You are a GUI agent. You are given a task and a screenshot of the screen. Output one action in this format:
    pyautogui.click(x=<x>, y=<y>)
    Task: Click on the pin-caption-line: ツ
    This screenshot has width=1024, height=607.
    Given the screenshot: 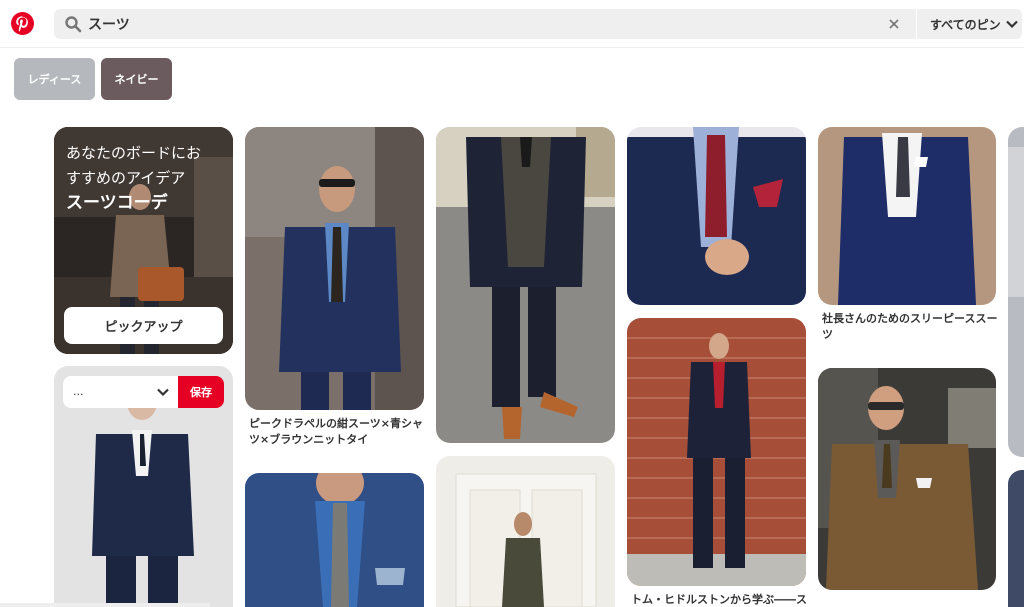 What is the action you would take?
    pyautogui.click(x=827, y=334)
    